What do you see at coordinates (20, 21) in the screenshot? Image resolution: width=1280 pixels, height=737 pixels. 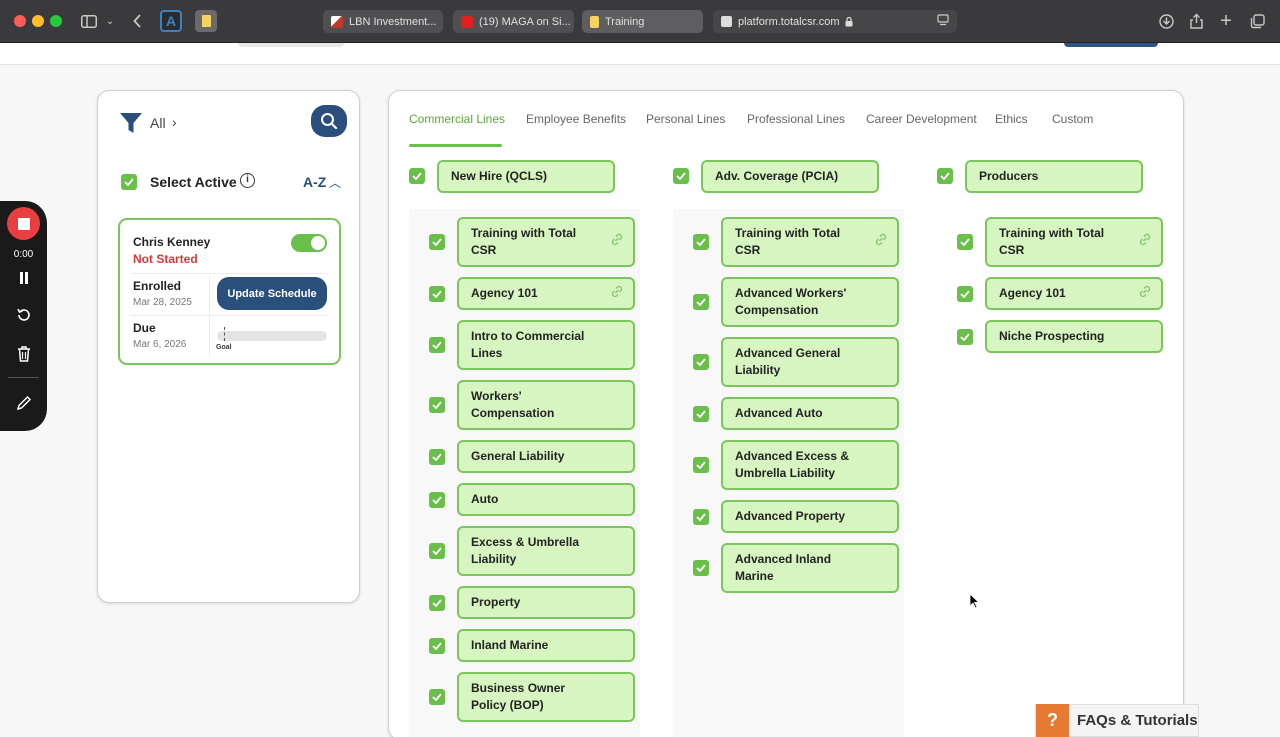 I see `close-window-button` at bounding box center [20, 21].